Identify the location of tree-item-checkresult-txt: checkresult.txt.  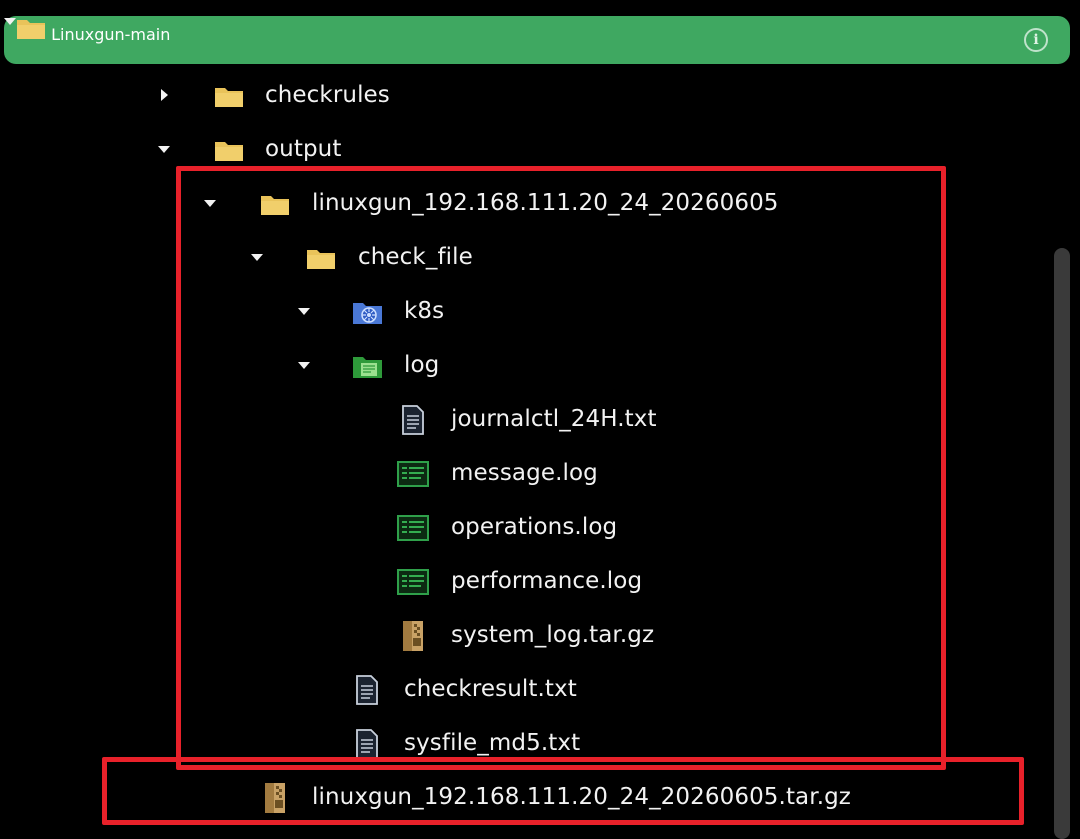
(525, 689).